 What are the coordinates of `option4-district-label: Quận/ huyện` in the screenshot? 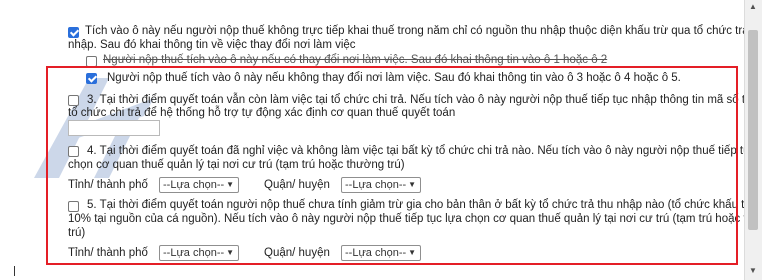 It's located at (297, 185).